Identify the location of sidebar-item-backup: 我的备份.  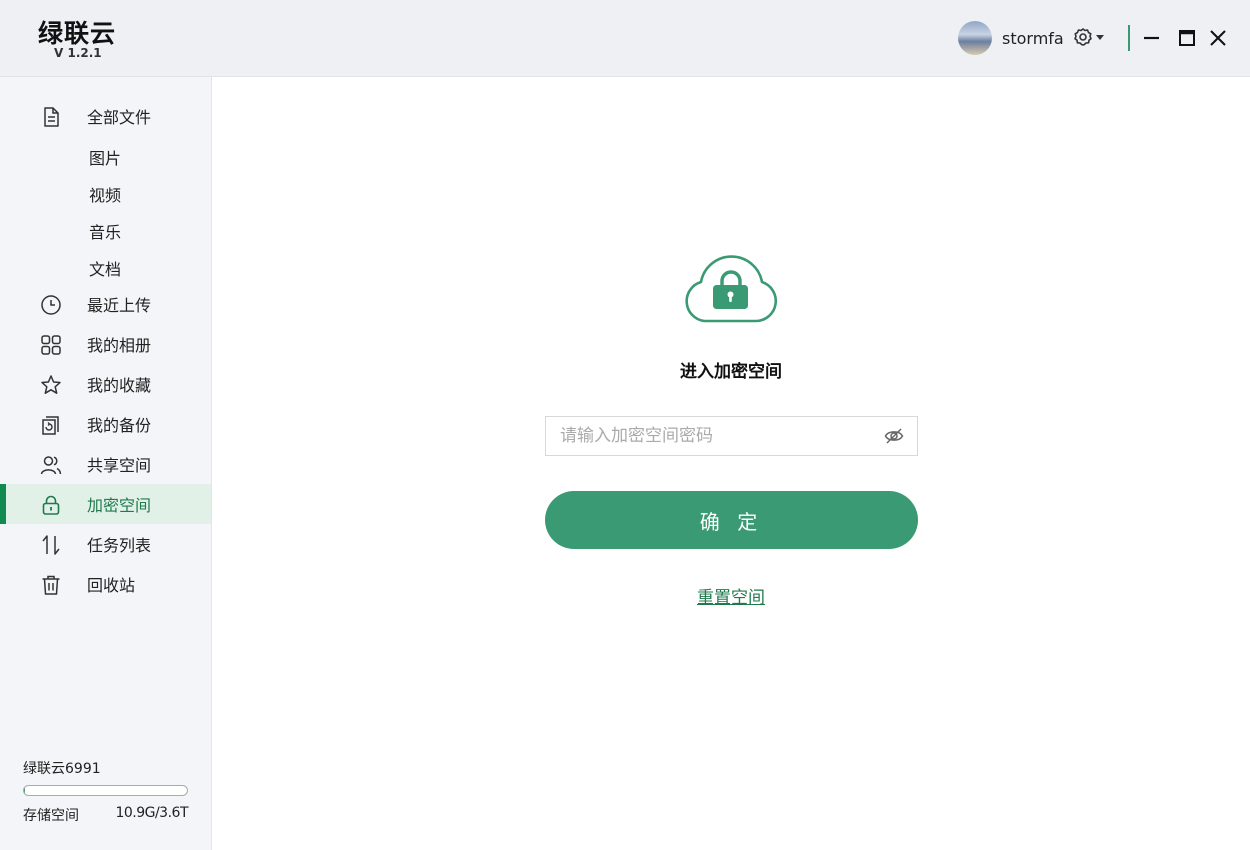
(105, 424).